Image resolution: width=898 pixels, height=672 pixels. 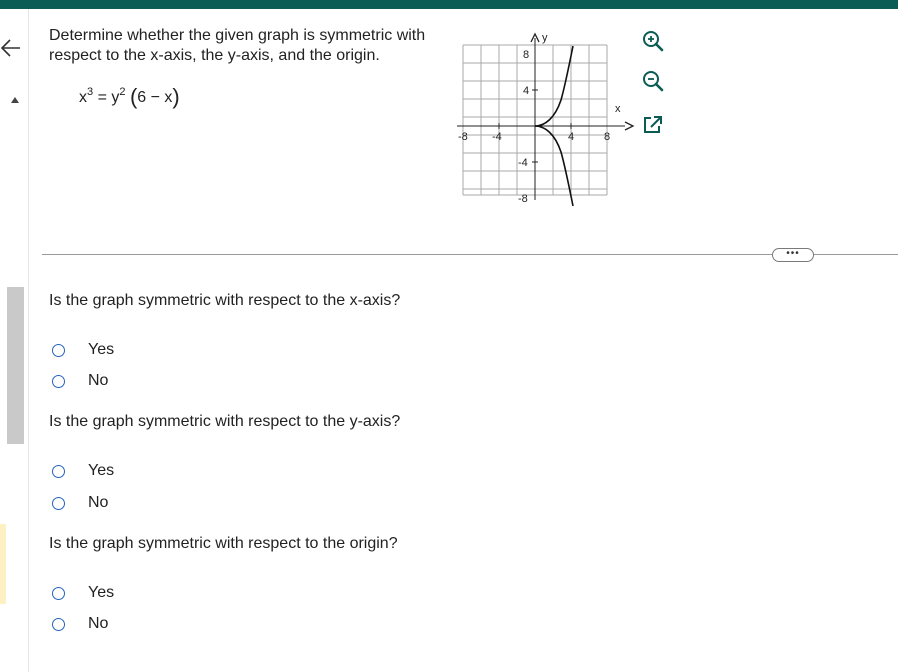 I want to click on y-tick-label: 8, so click(x=526, y=55).